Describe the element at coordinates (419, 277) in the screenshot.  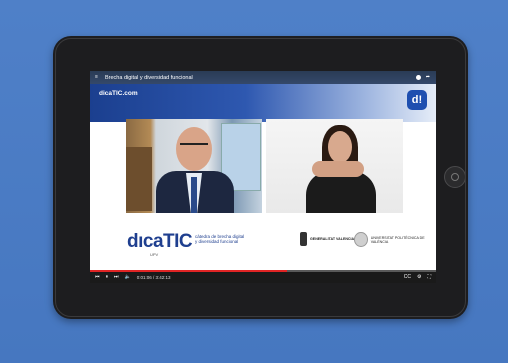
I see `gear-icon: ⚙` at that location.